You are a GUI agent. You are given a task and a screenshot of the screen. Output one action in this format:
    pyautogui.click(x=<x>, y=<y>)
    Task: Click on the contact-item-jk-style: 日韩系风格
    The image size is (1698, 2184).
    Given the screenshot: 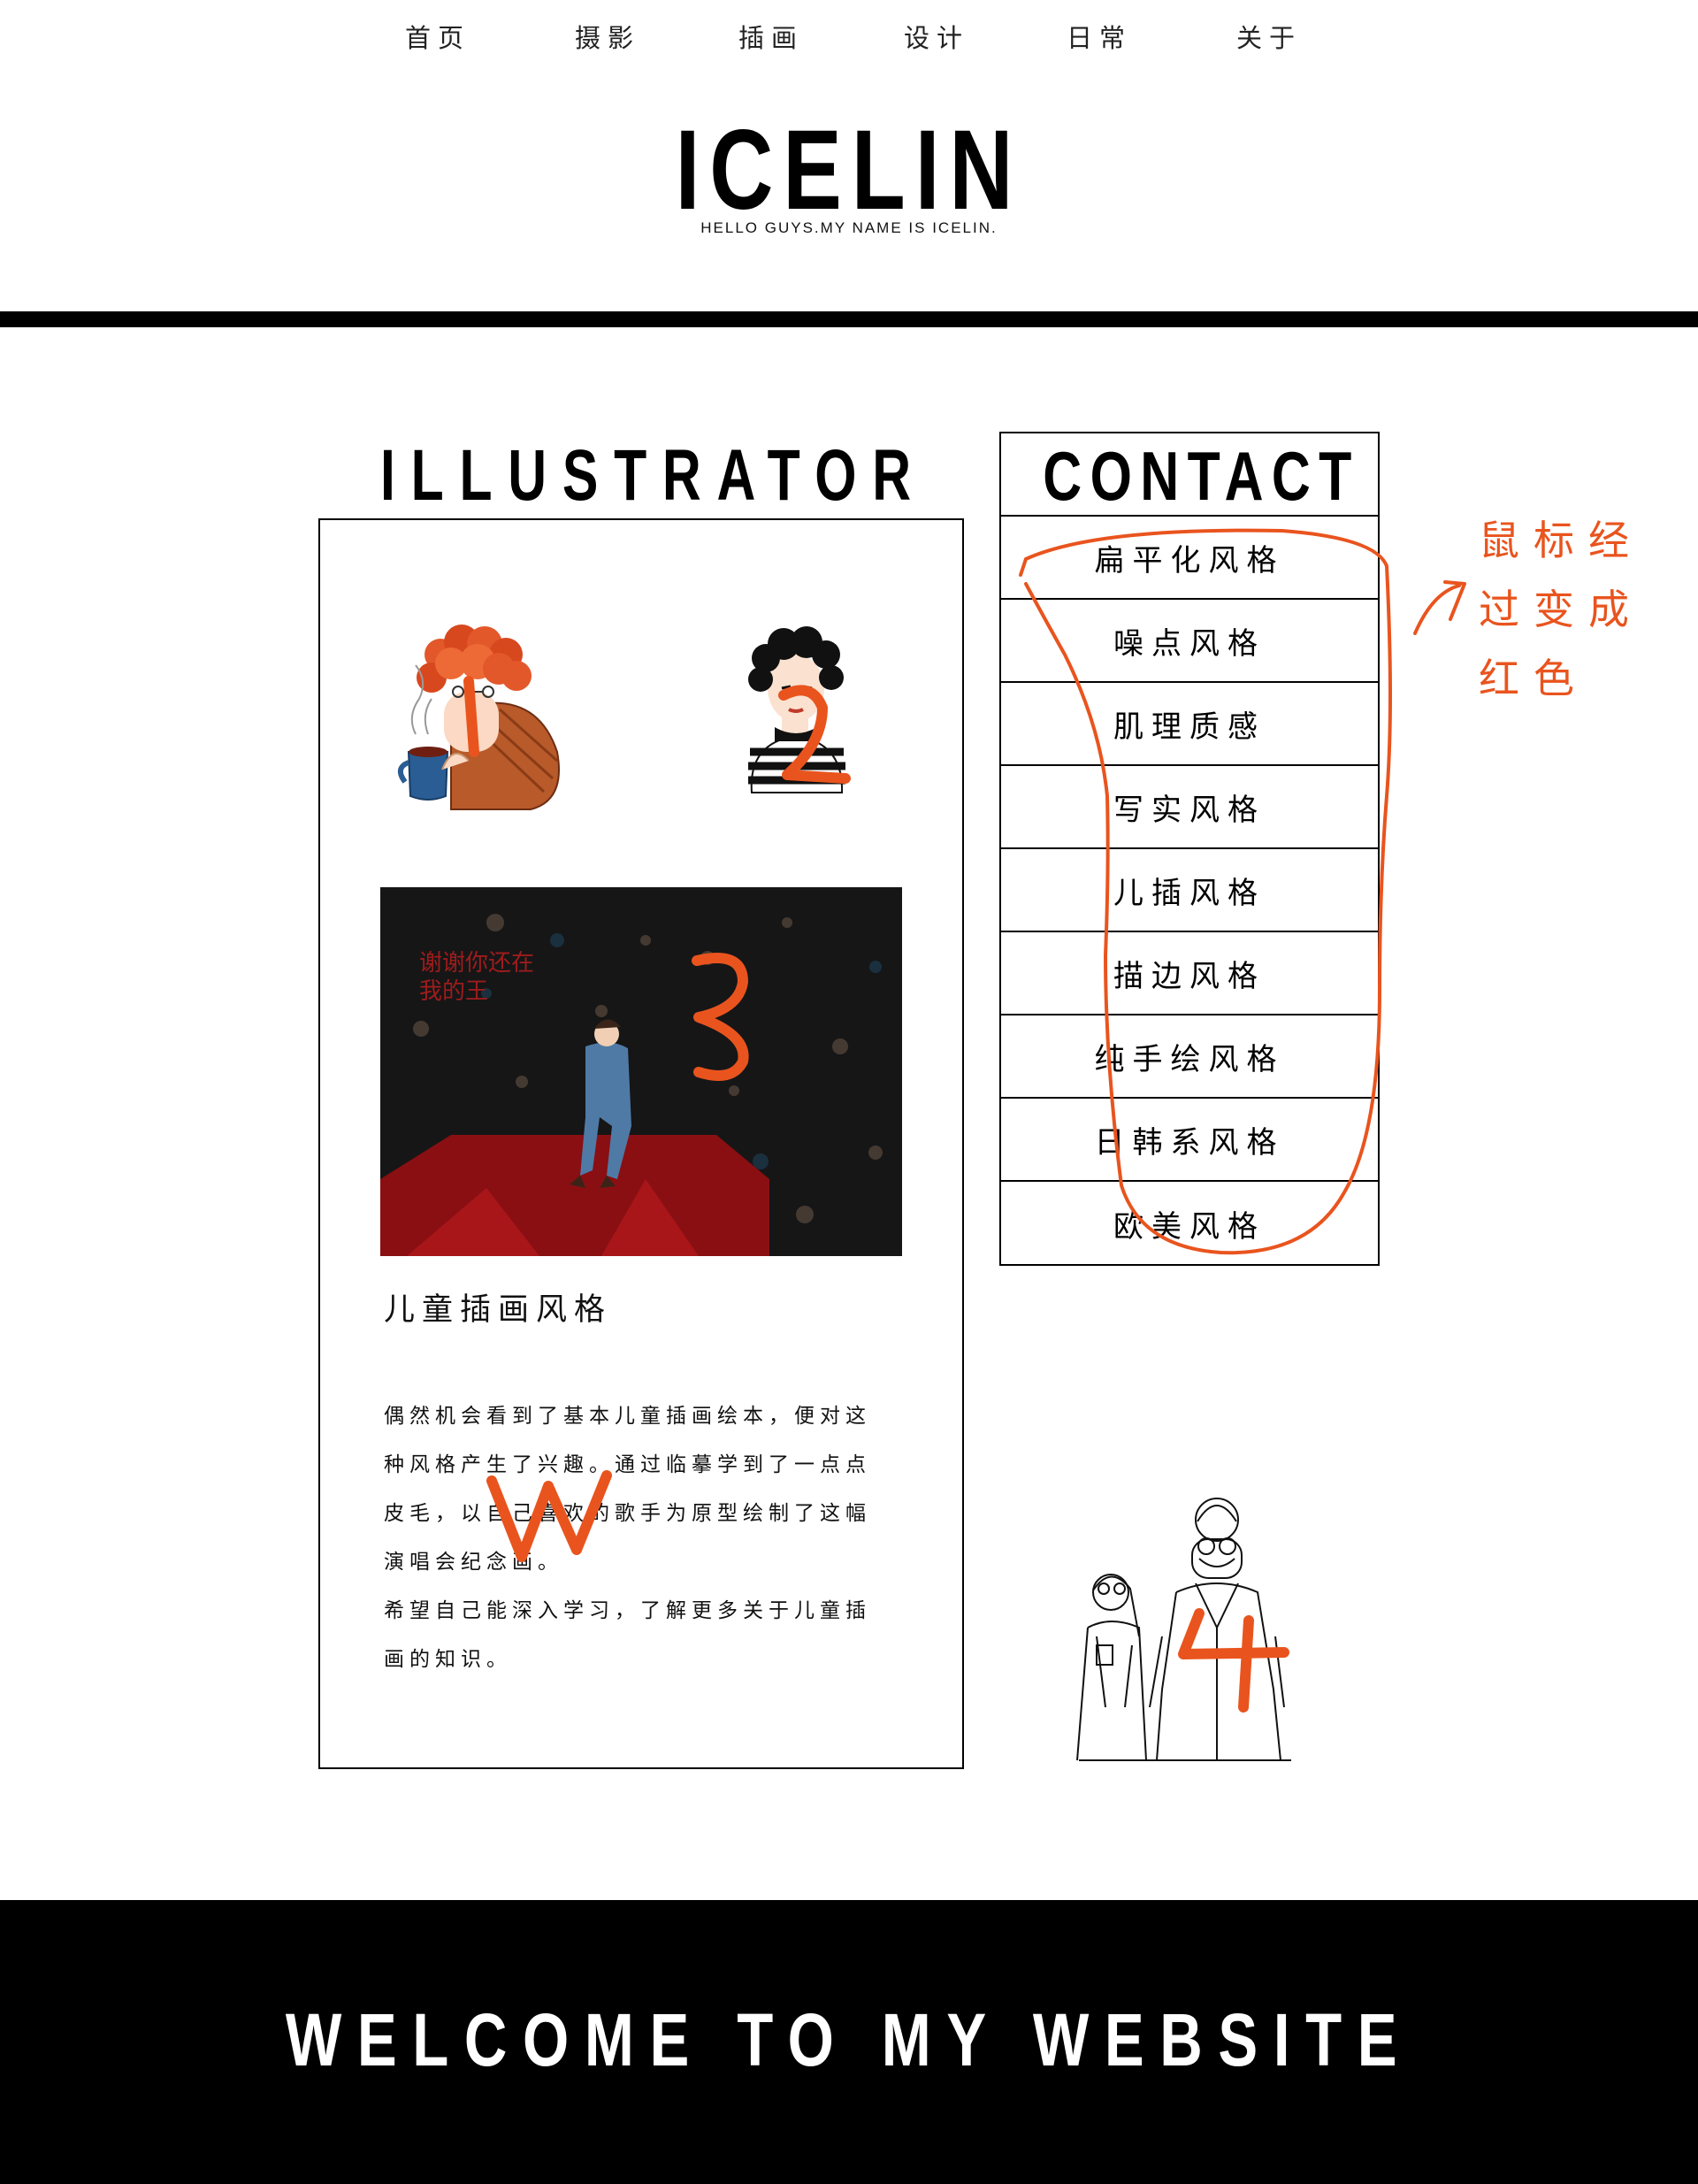 What is the action you would take?
    pyautogui.click(x=1189, y=1140)
    